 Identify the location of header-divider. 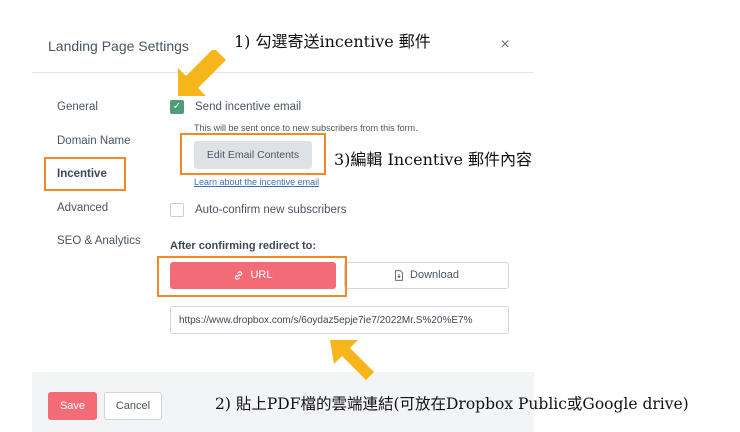
(283, 72).